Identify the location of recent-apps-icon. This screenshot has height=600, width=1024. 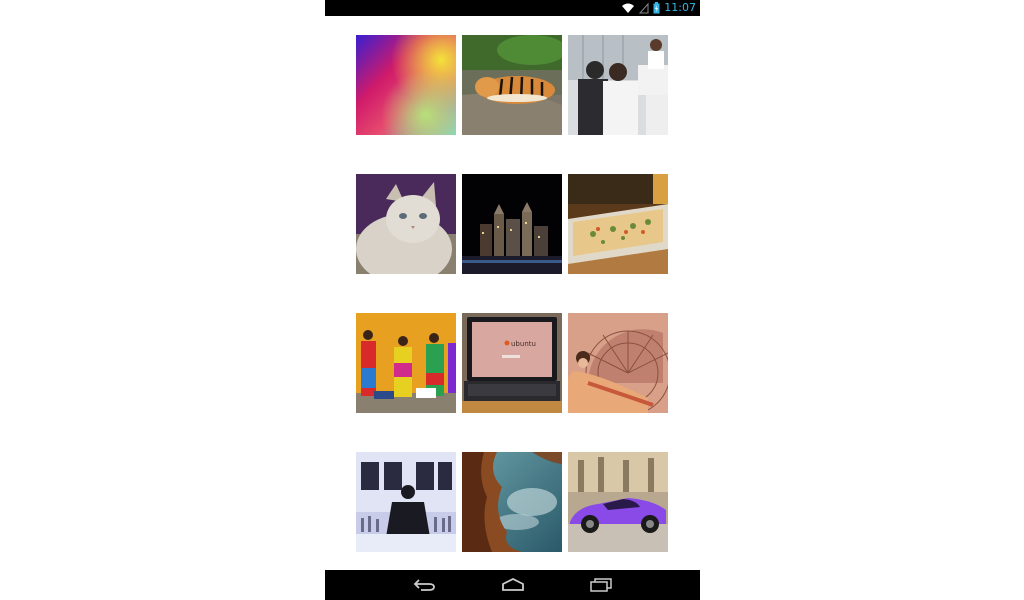
(601, 585).